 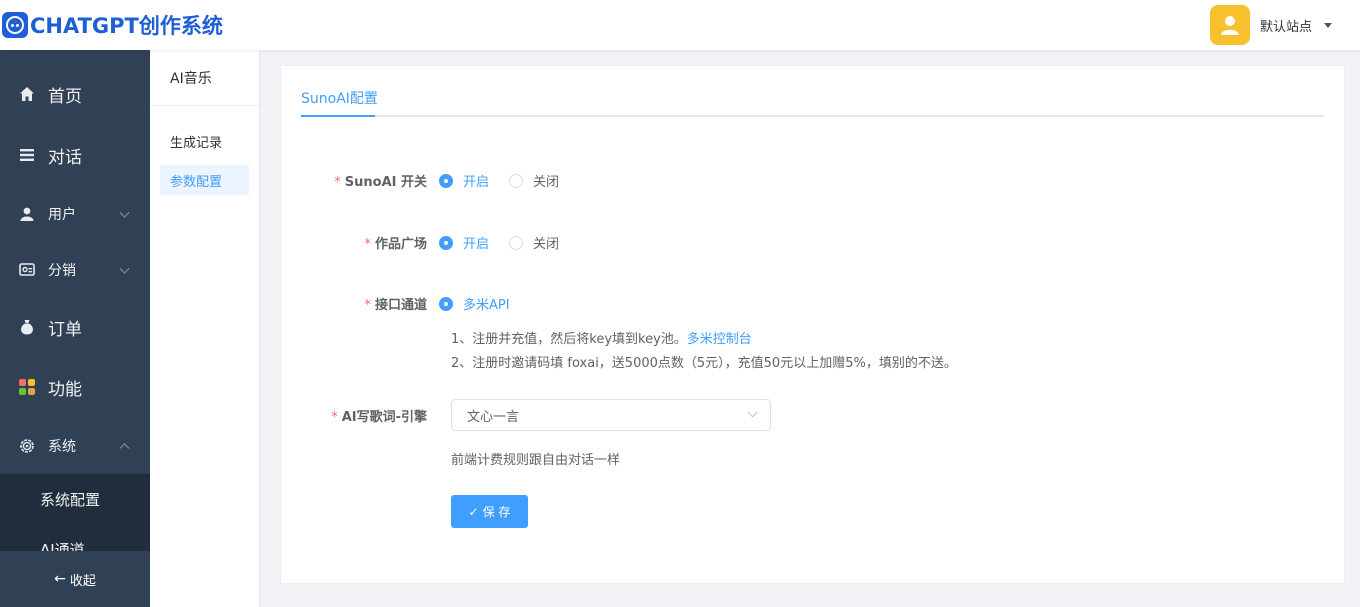 What do you see at coordinates (27, 94) in the screenshot?
I see `home-icon` at bounding box center [27, 94].